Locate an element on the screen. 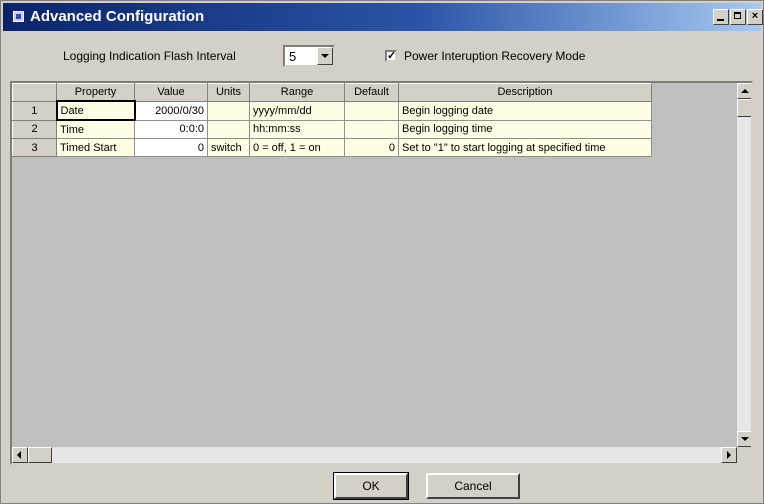 The width and height of the screenshot is (764, 504). power-recovery-checkbox: ✓ is located at coordinates (391, 56).